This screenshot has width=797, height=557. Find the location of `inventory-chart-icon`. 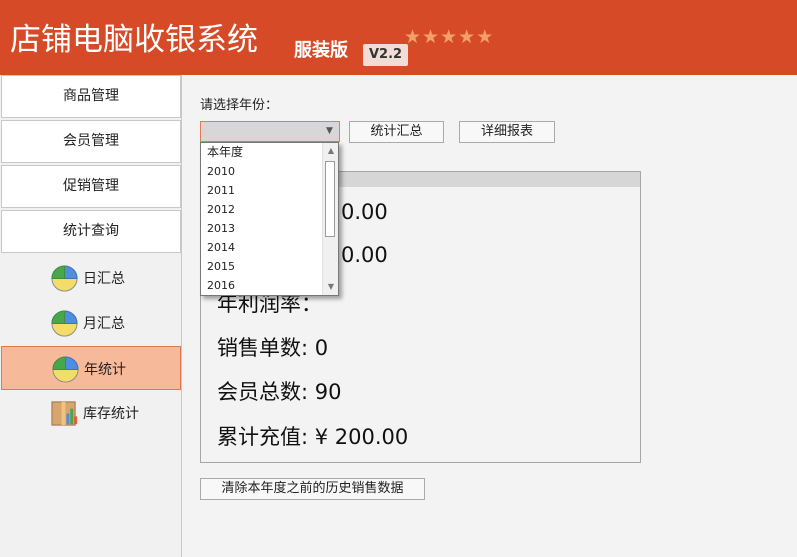

inventory-chart-icon is located at coordinates (64, 413).